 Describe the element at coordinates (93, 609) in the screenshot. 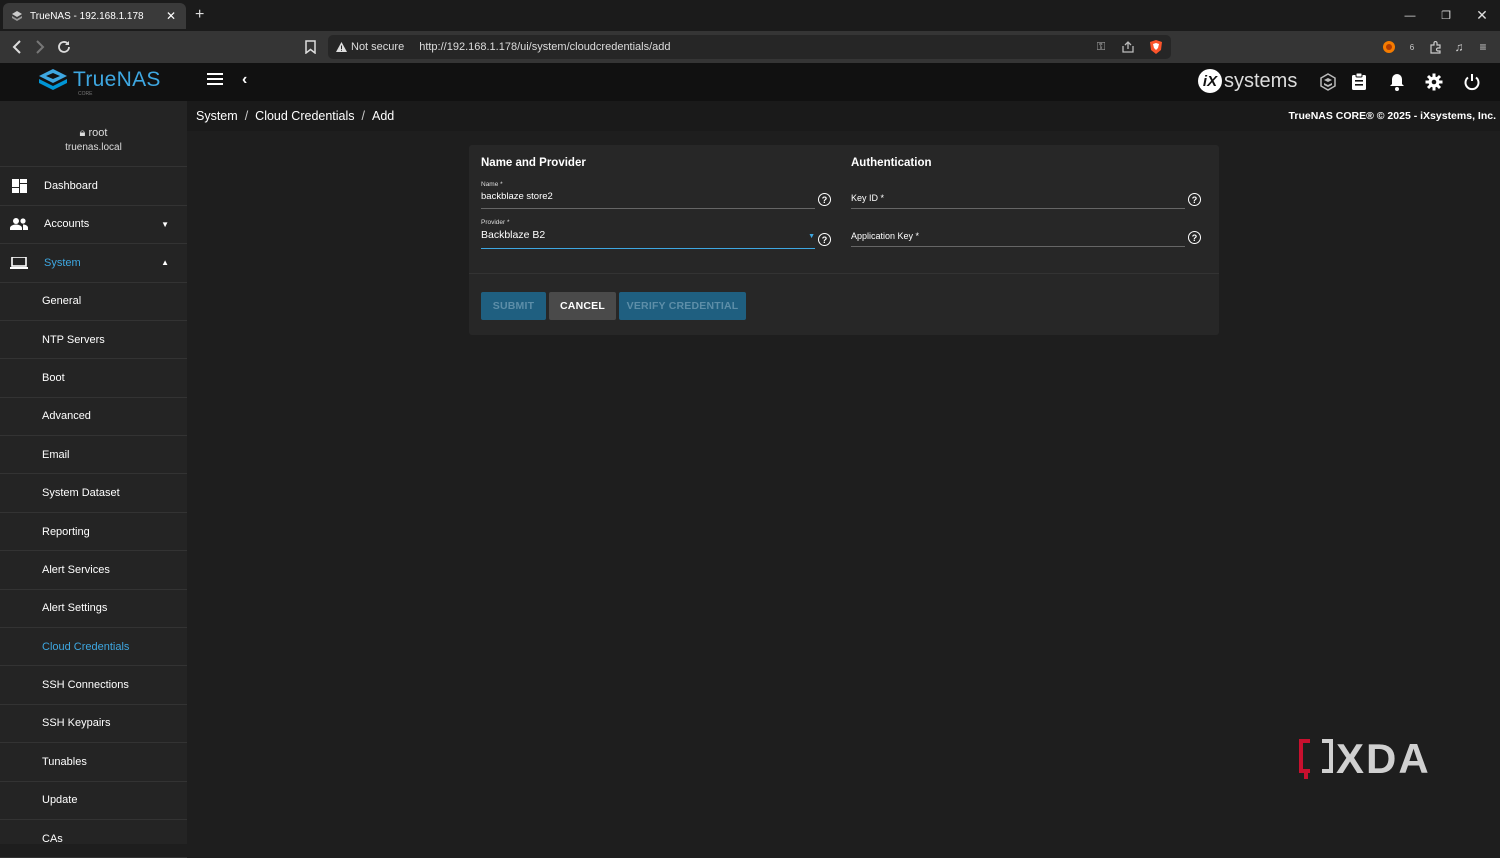

I see `sidebar-subitem-alert-settings: Alert Settings` at that location.